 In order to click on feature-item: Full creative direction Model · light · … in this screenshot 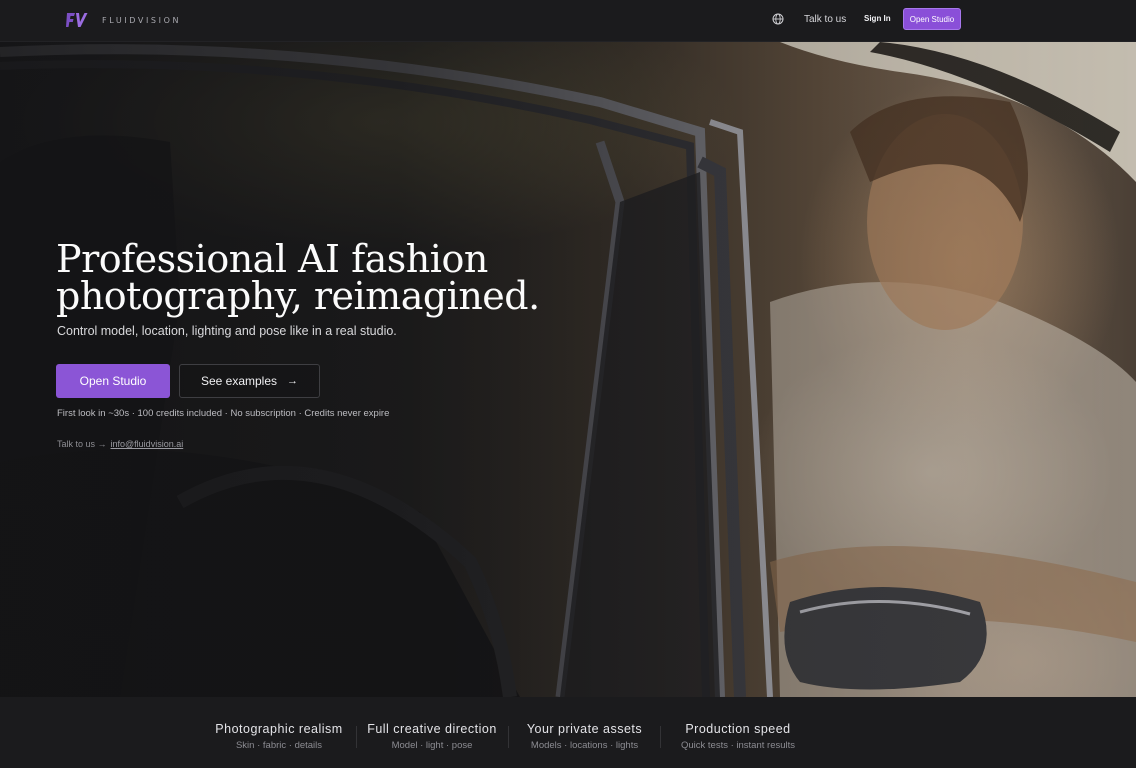, I will do `click(432, 736)`.